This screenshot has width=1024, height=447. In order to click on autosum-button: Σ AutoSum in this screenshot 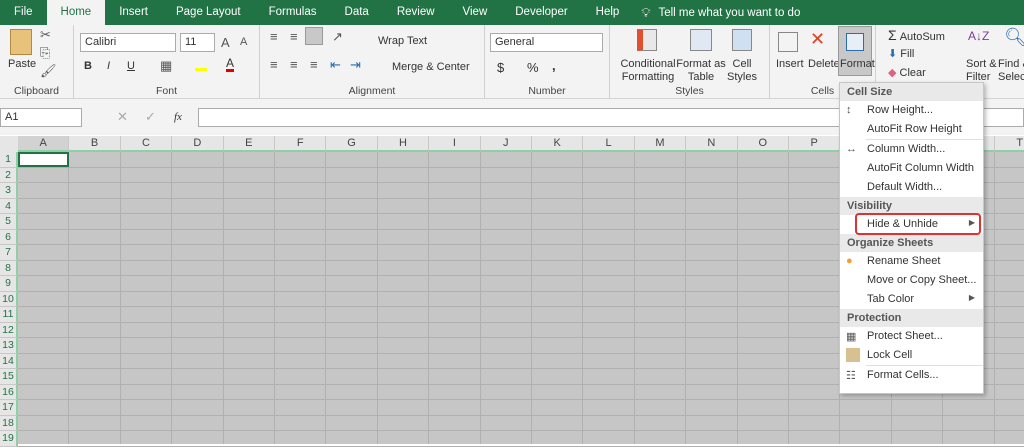, I will do `click(916, 35)`.